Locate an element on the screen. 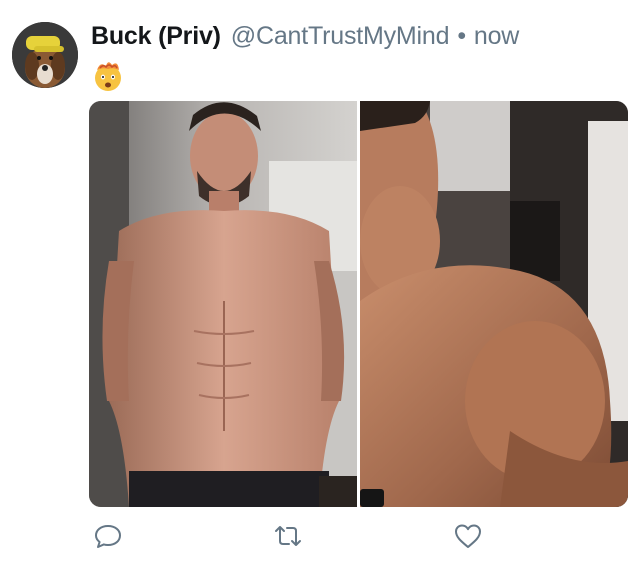 This screenshot has width=640, height=562. action-bar is located at coordinates (290, 536).